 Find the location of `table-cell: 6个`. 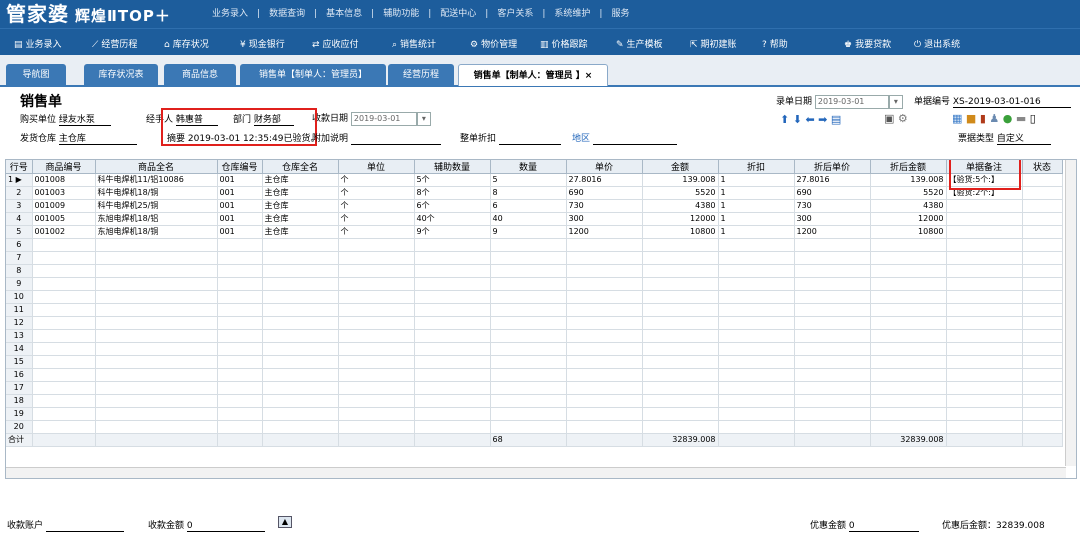

table-cell: 6个 is located at coordinates (452, 206).